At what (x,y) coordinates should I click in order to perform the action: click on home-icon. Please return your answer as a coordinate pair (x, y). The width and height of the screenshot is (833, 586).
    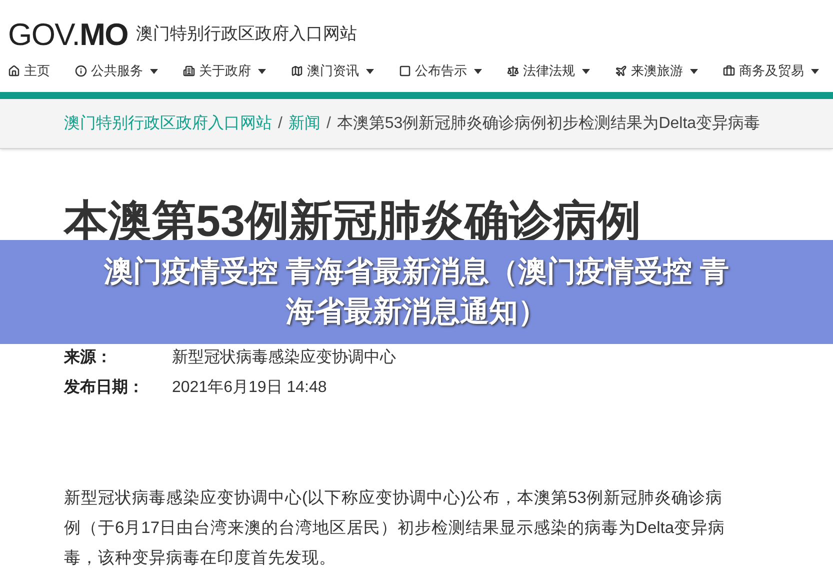
    Looking at the image, I should click on (14, 71).